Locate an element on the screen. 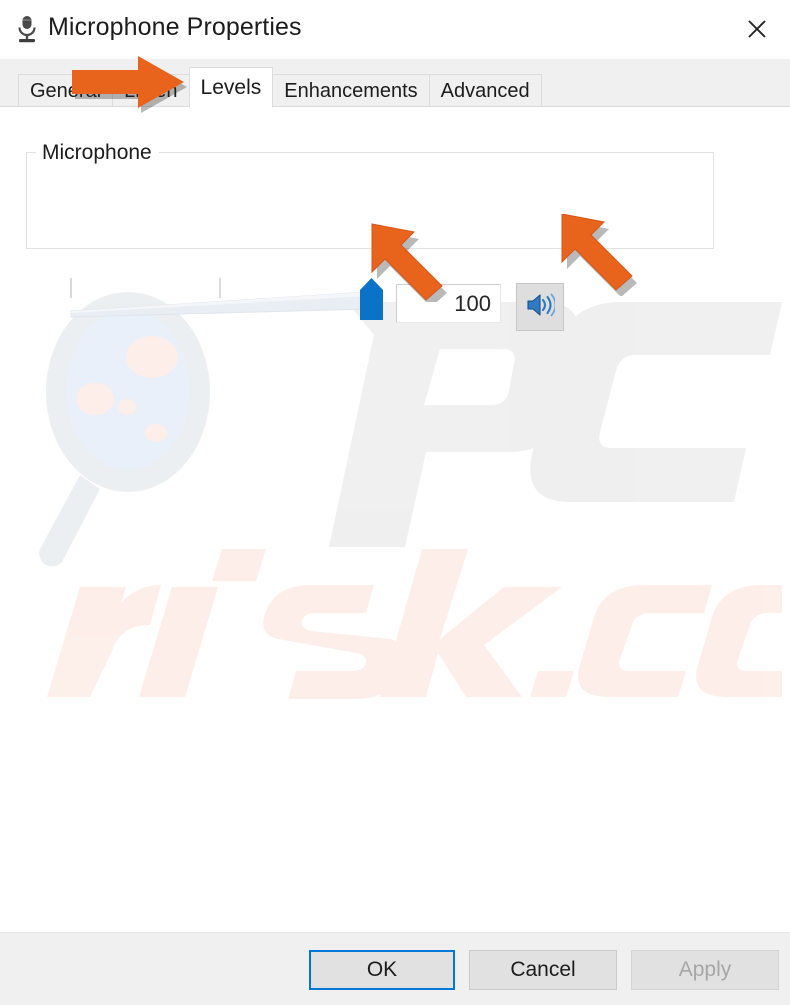 This screenshot has width=790, height=1005. mute-toggle-button is located at coordinates (540, 307).